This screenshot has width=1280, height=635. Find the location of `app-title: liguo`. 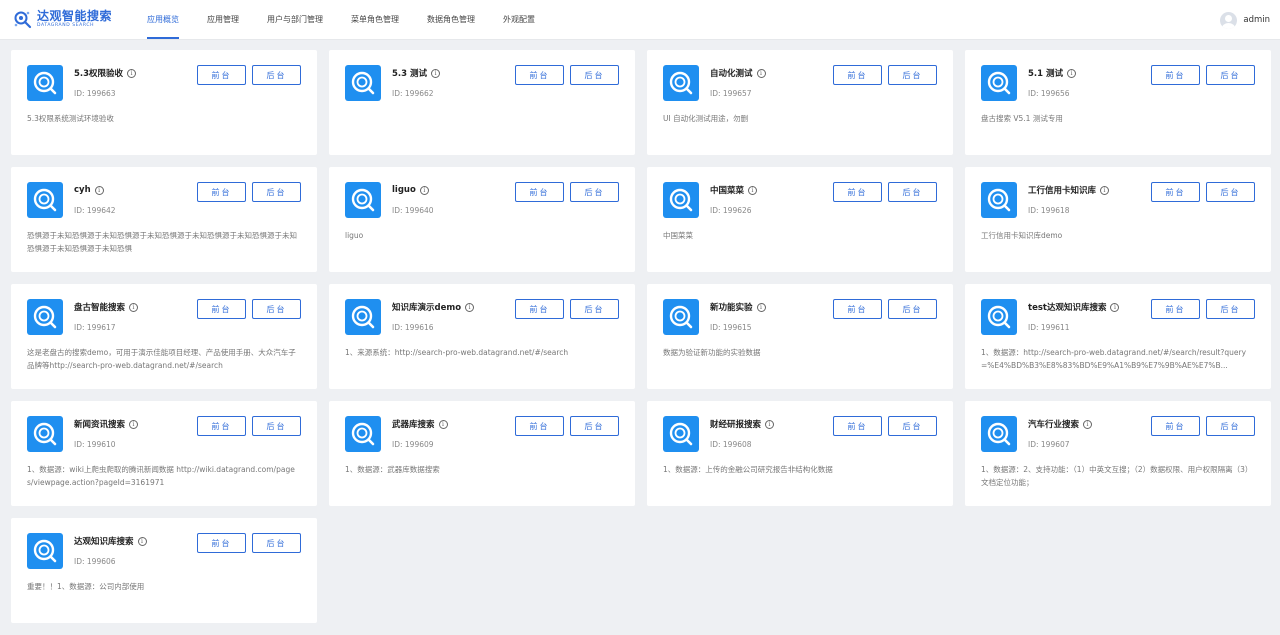

app-title: liguo is located at coordinates (404, 190).